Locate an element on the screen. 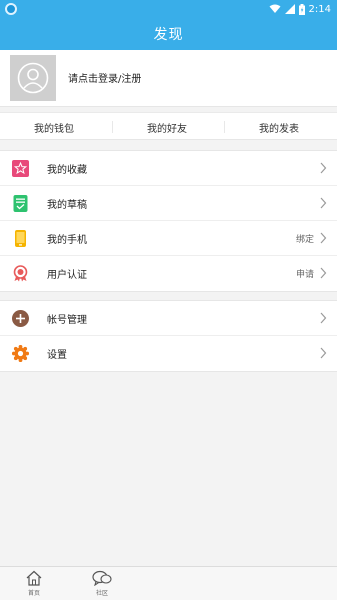  menu-item-account-management: 帐号管理 is located at coordinates (168, 318).